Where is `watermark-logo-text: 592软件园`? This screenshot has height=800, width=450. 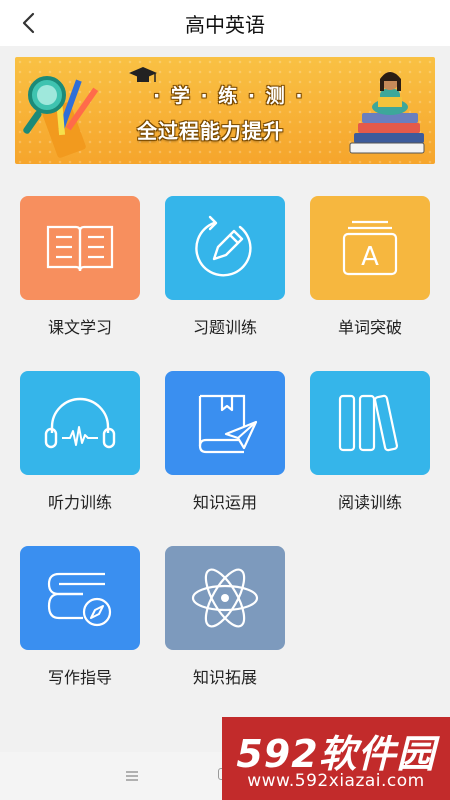 watermark-logo-text: 592软件园 is located at coordinates (336, 754).